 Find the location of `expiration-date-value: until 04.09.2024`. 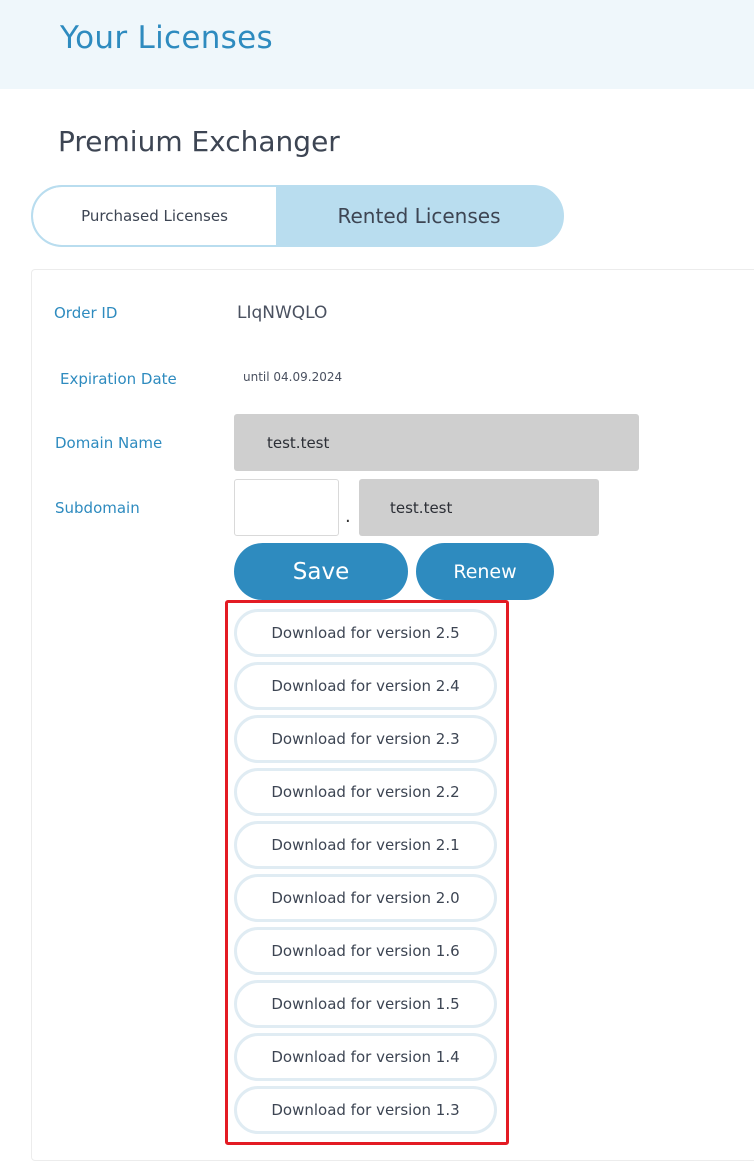

expiration-date-value: until 04.09.2024 is located at coordinates (293, 377).